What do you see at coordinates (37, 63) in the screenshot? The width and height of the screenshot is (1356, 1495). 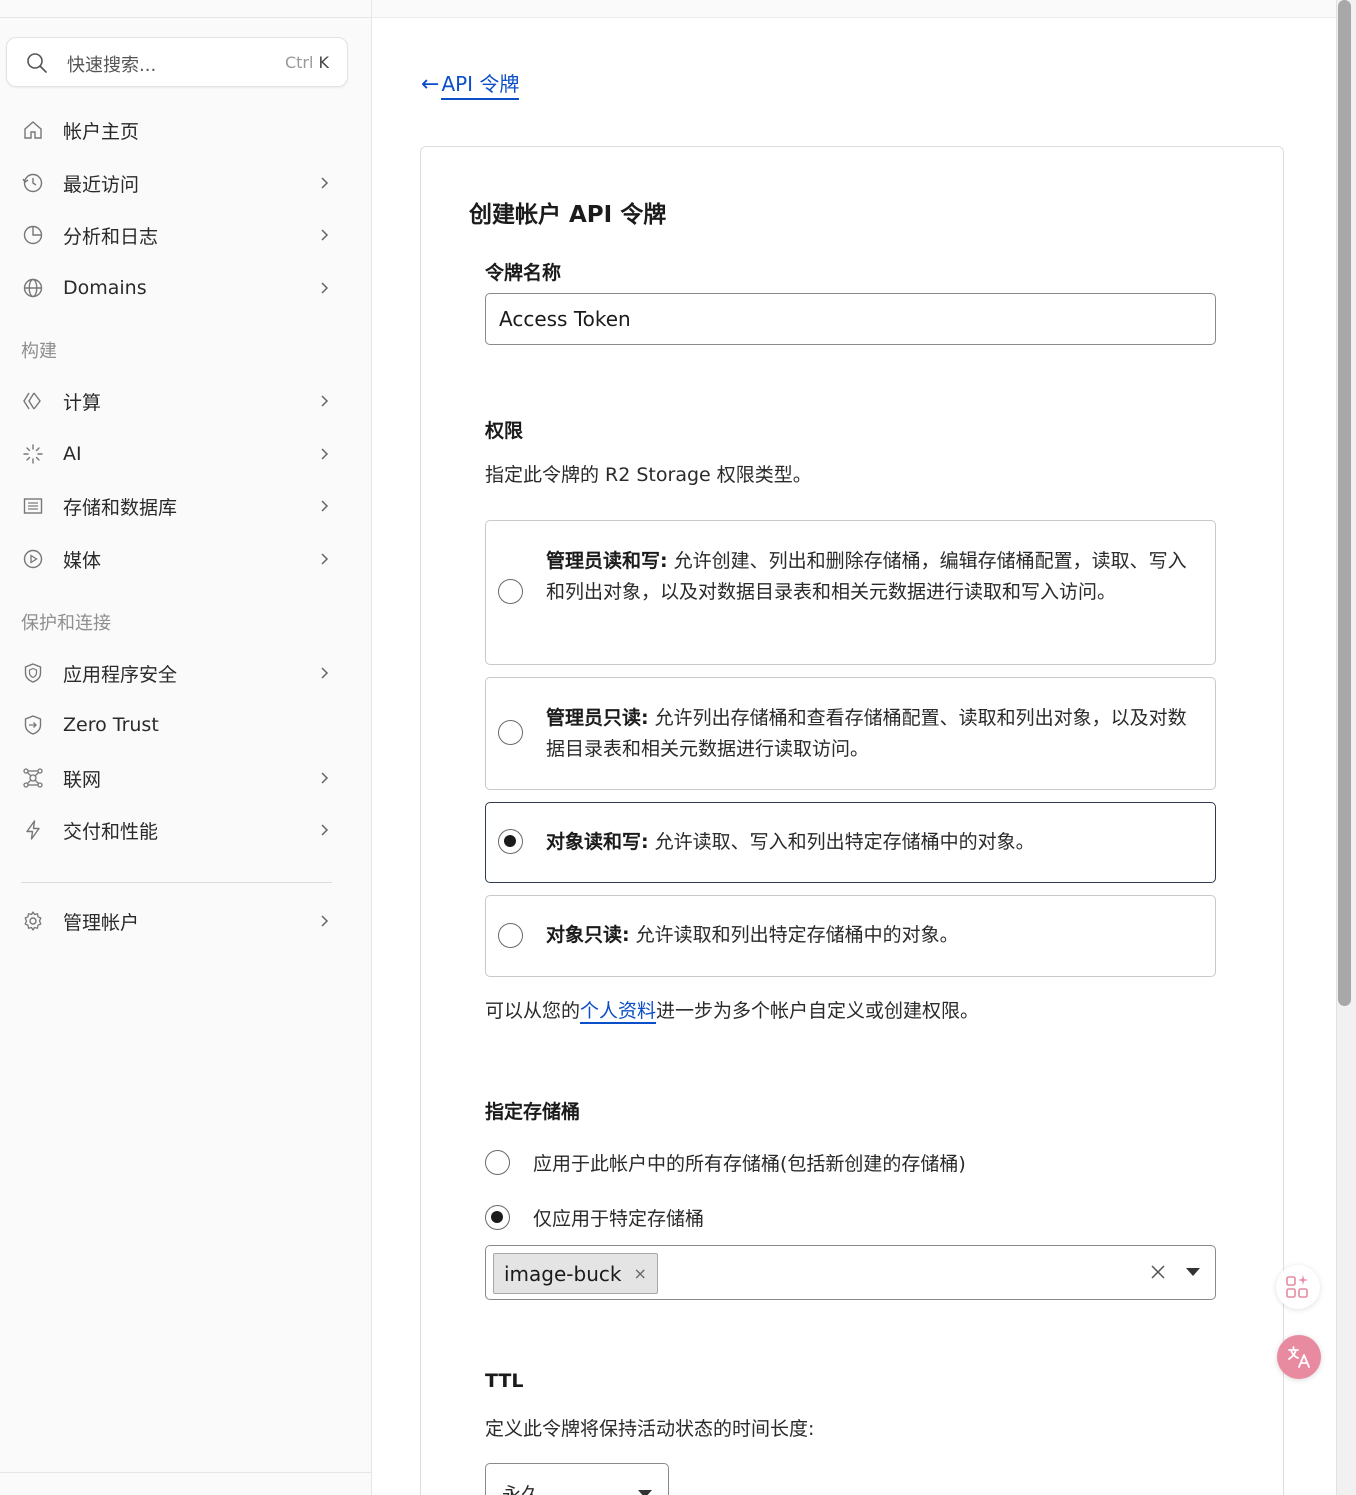 I see `search-icon` at bounding box center [37, 63].